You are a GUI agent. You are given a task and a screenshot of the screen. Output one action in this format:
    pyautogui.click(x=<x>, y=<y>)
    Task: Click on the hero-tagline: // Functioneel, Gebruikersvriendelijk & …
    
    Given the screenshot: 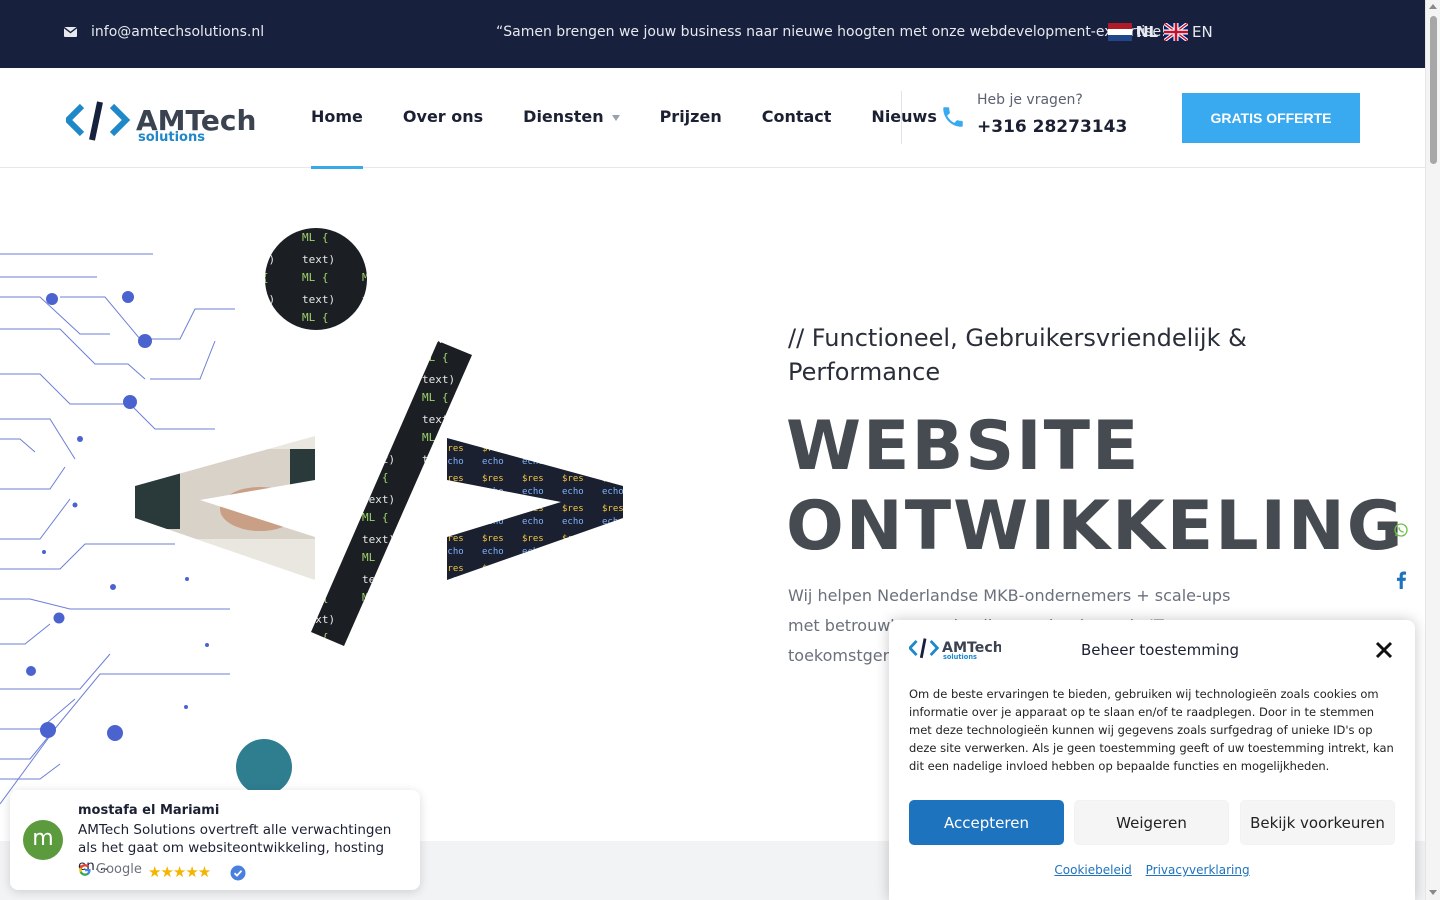 What is the action you would take?
    pyautogui.click(x=1017, y=355)
    